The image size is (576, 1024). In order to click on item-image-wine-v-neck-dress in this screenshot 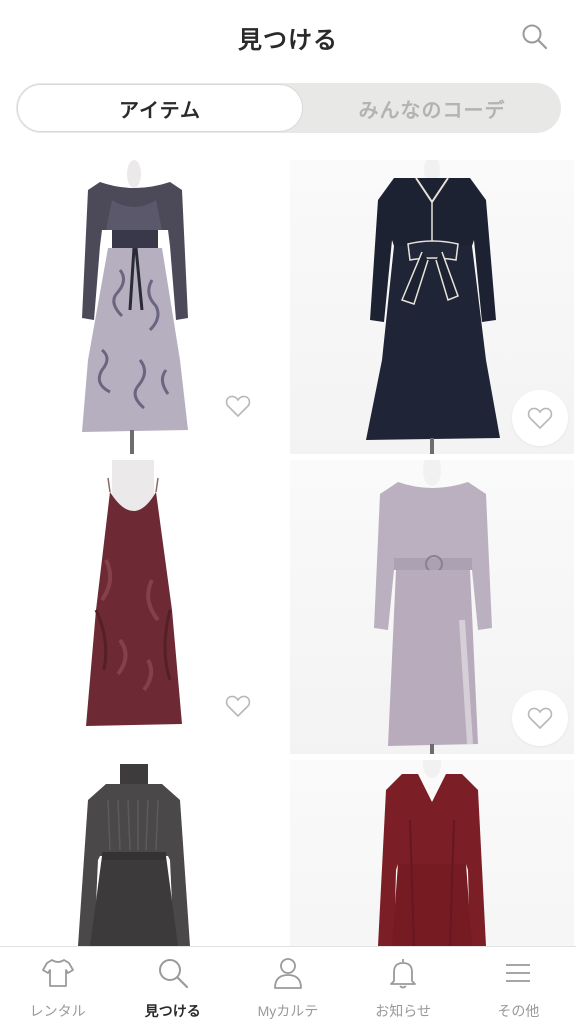, I will do `click(432, 853)`.